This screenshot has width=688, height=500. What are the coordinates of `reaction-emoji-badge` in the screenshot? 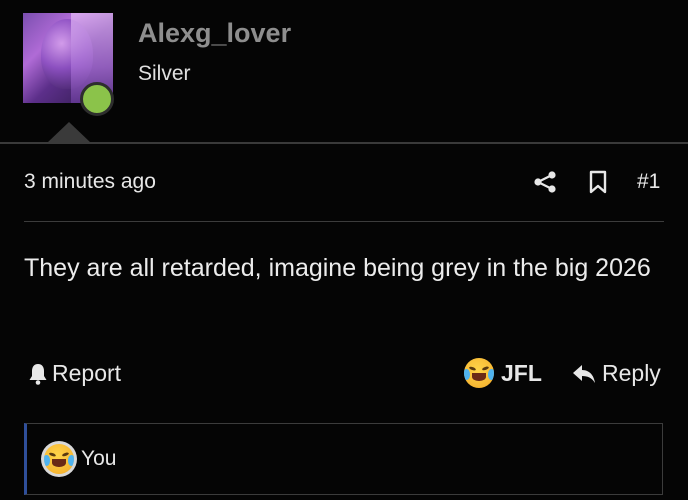 It's located at (59, 459).